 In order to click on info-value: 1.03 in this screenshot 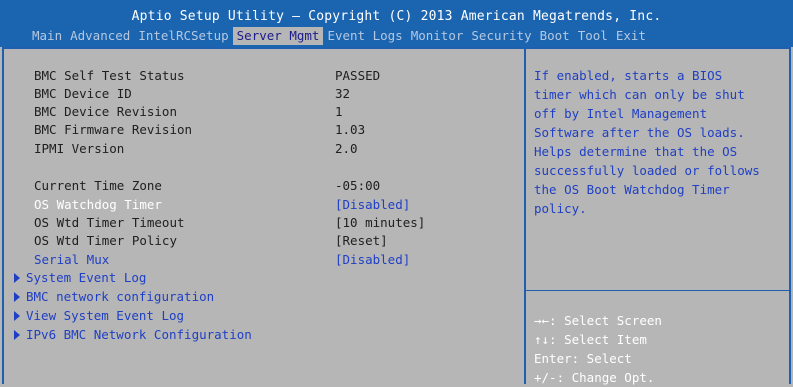, I will do `click(350, 129)`.